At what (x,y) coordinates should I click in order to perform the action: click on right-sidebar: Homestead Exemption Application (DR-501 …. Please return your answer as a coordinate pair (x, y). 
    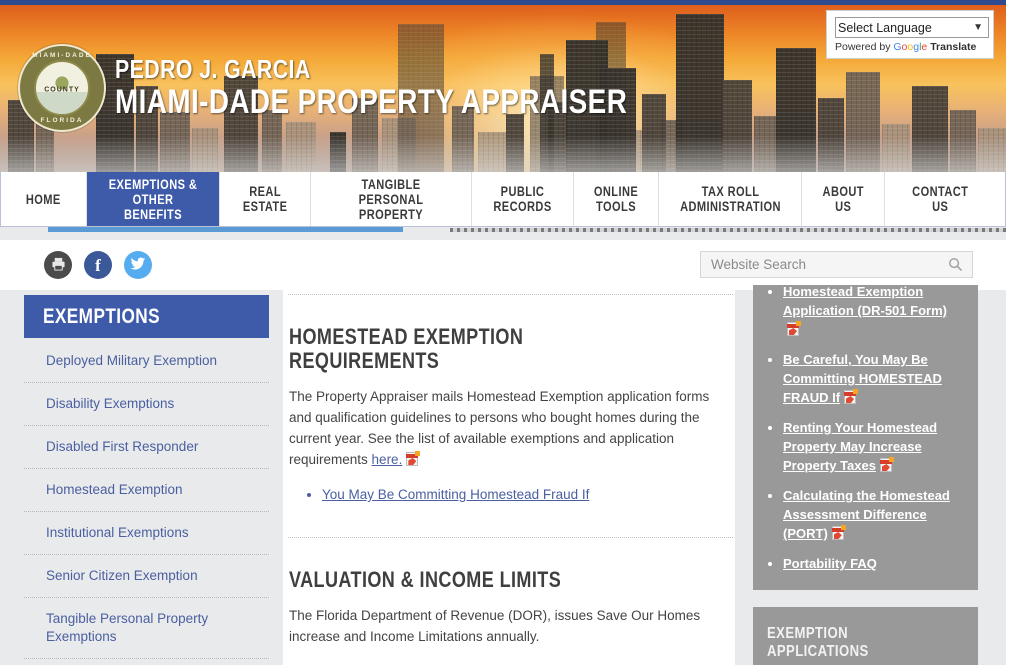
    Looking at the image, I should click on (865, 475).